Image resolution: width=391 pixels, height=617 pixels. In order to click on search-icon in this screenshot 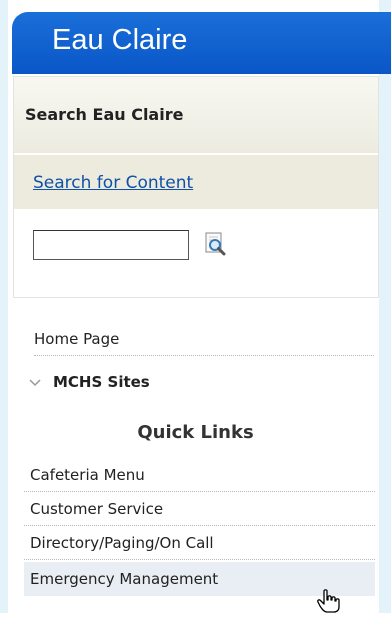, I will do `click(215, 244)`.